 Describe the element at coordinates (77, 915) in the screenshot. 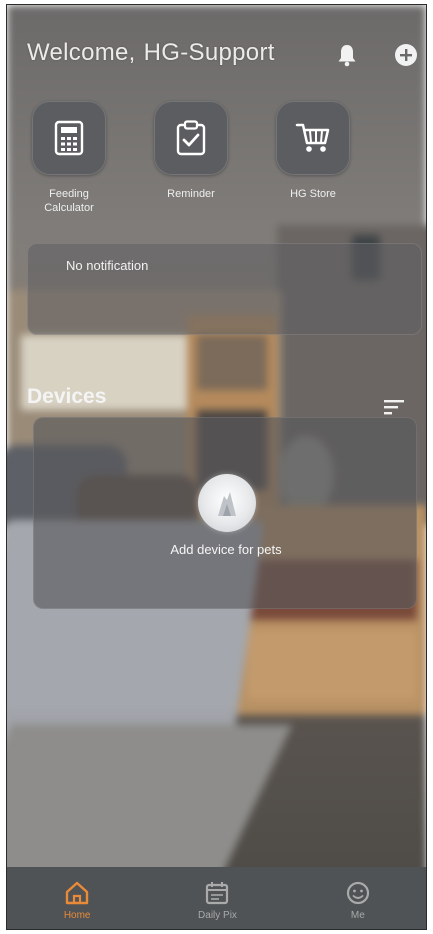

I see `tab-home-label: Home` at that location.